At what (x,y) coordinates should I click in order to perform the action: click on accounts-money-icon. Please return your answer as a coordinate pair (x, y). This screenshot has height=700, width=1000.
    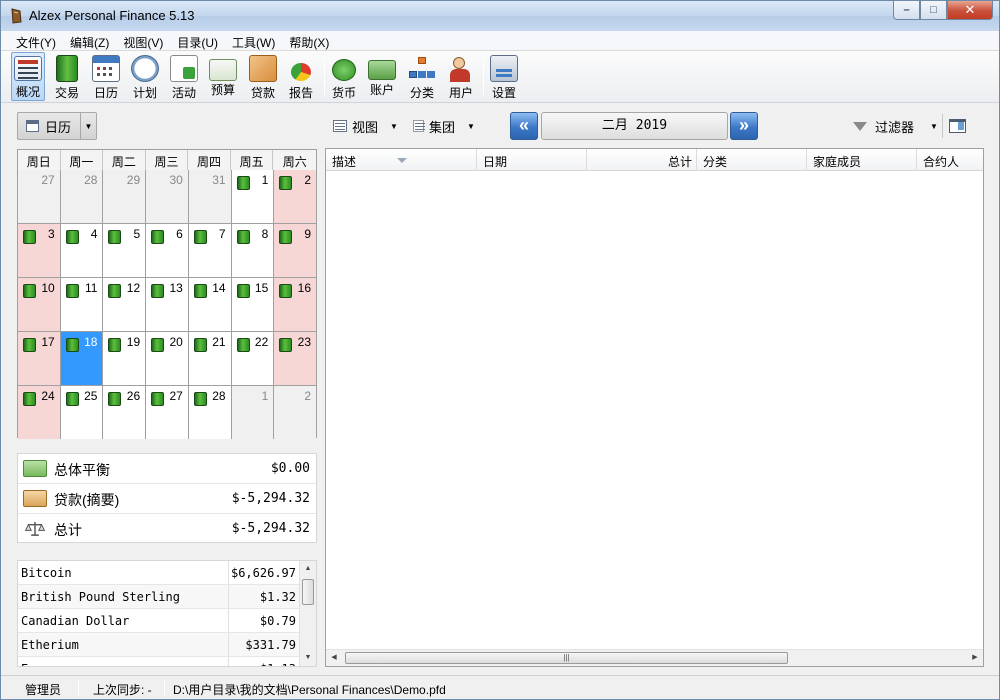
    Looking at the image, I should click on (382, 70).